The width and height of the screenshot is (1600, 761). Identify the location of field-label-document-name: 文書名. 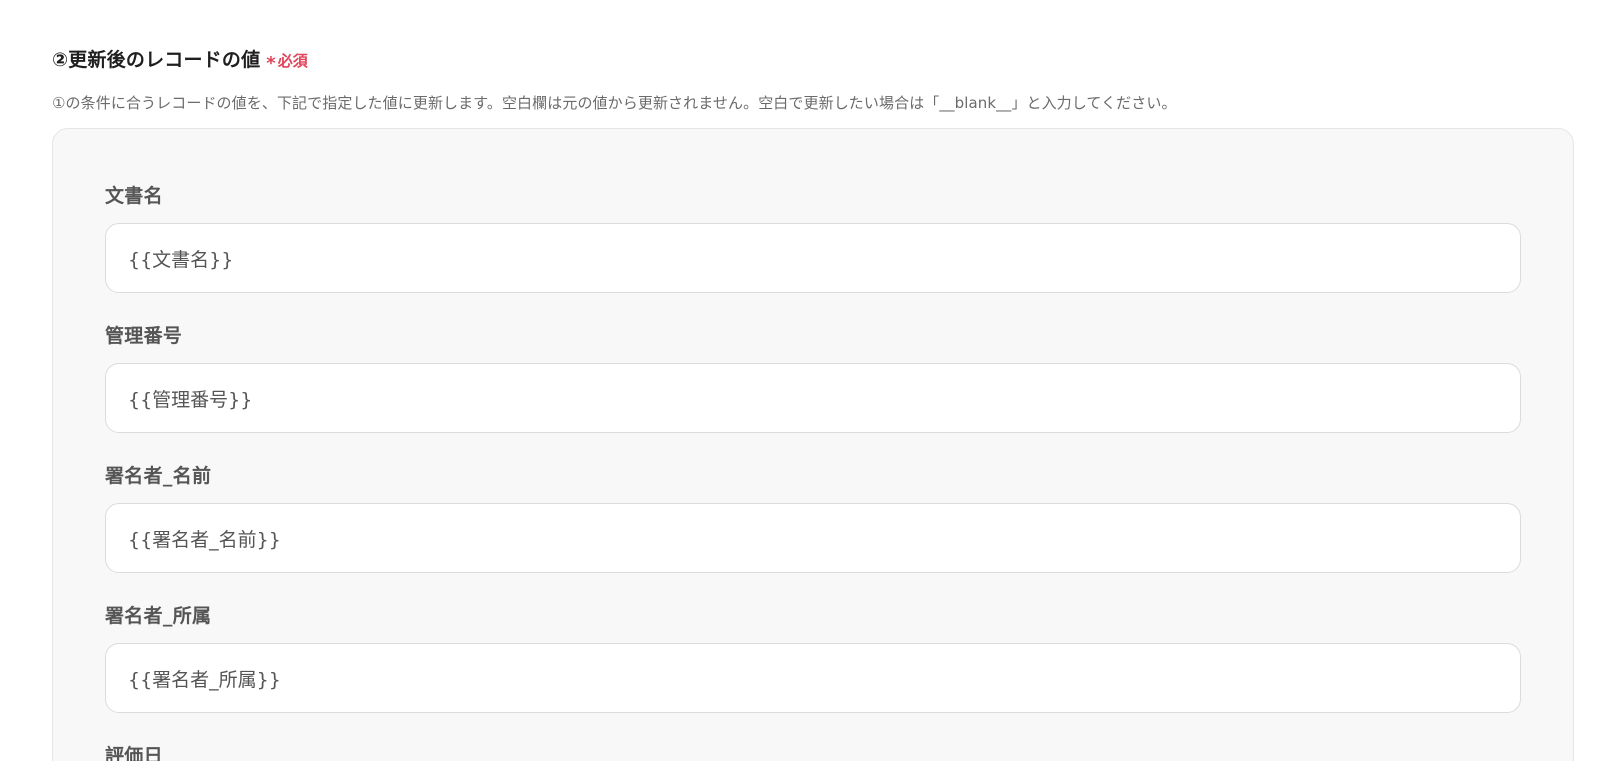
(134, 196).